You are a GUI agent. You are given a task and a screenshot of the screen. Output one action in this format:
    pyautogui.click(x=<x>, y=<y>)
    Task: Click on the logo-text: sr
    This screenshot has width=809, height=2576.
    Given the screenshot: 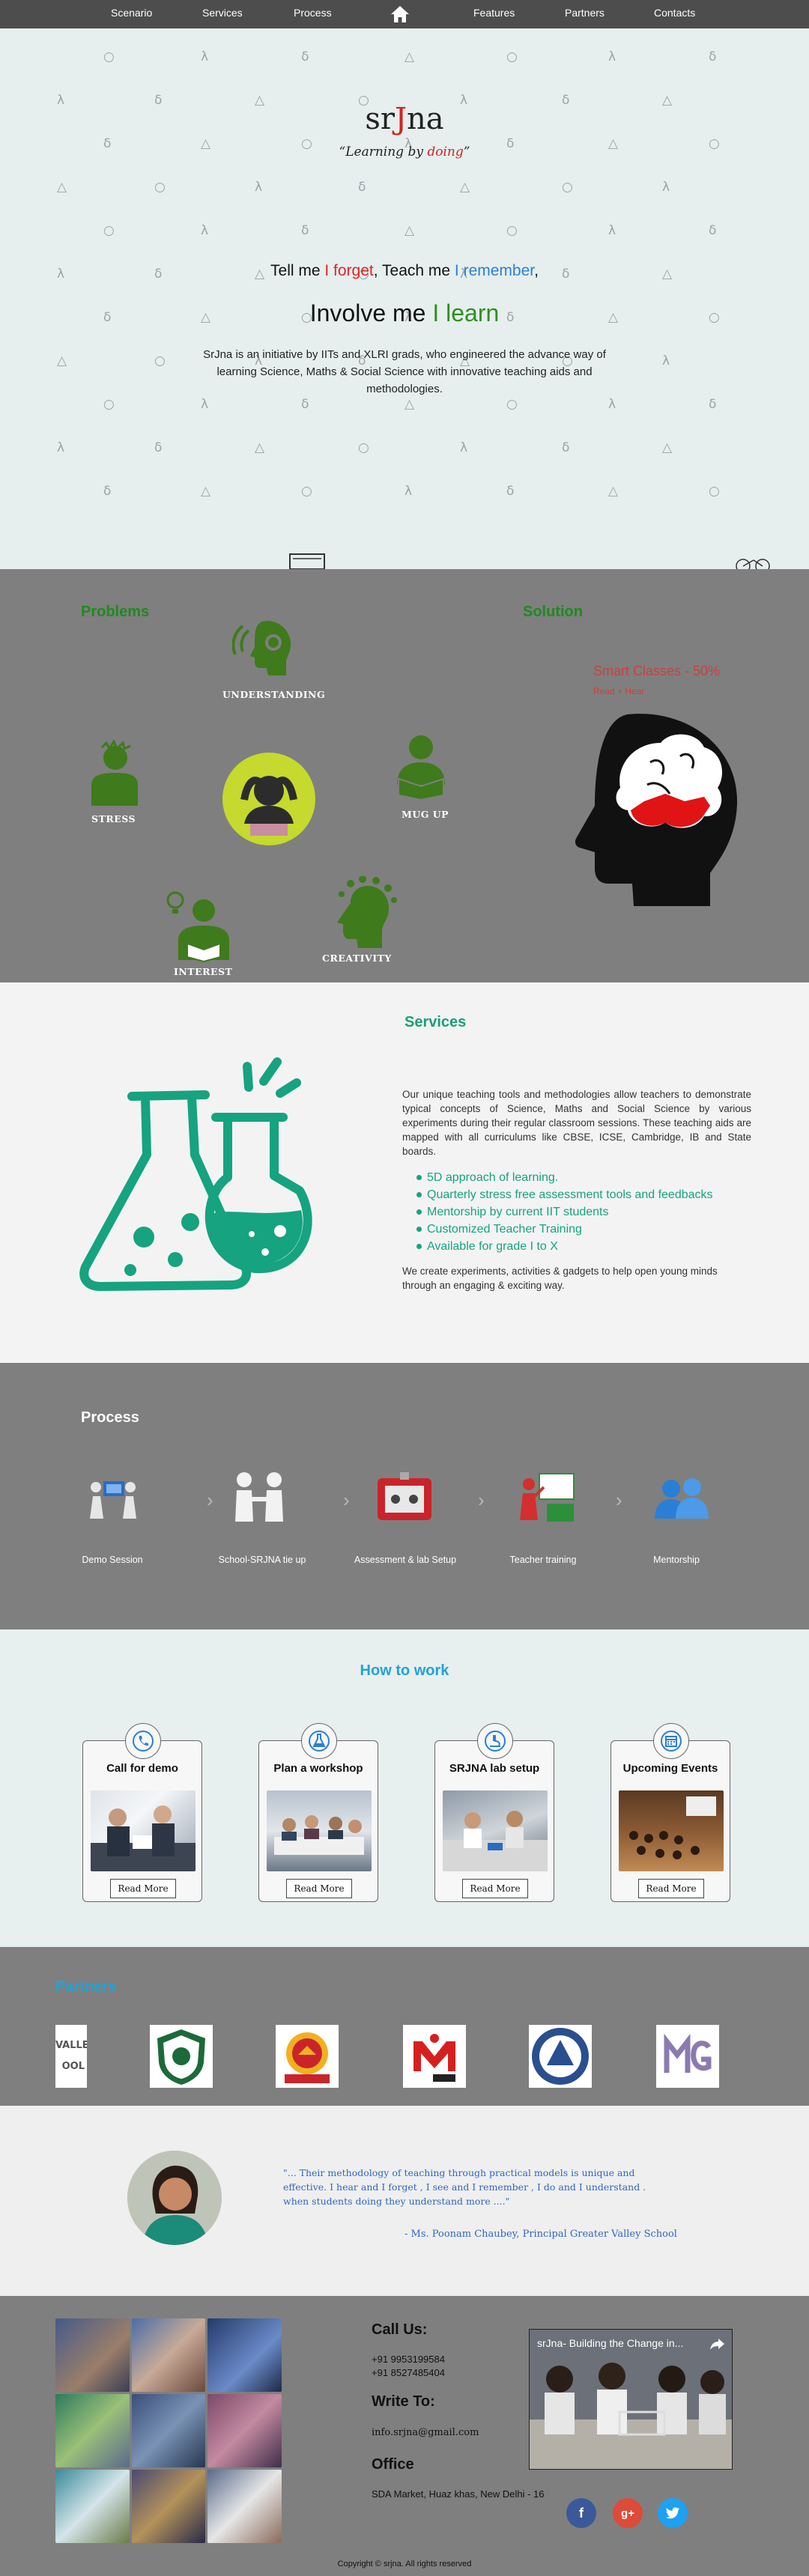 What is the action you would take?
    pyautogui.click(x=380, y=119)
    